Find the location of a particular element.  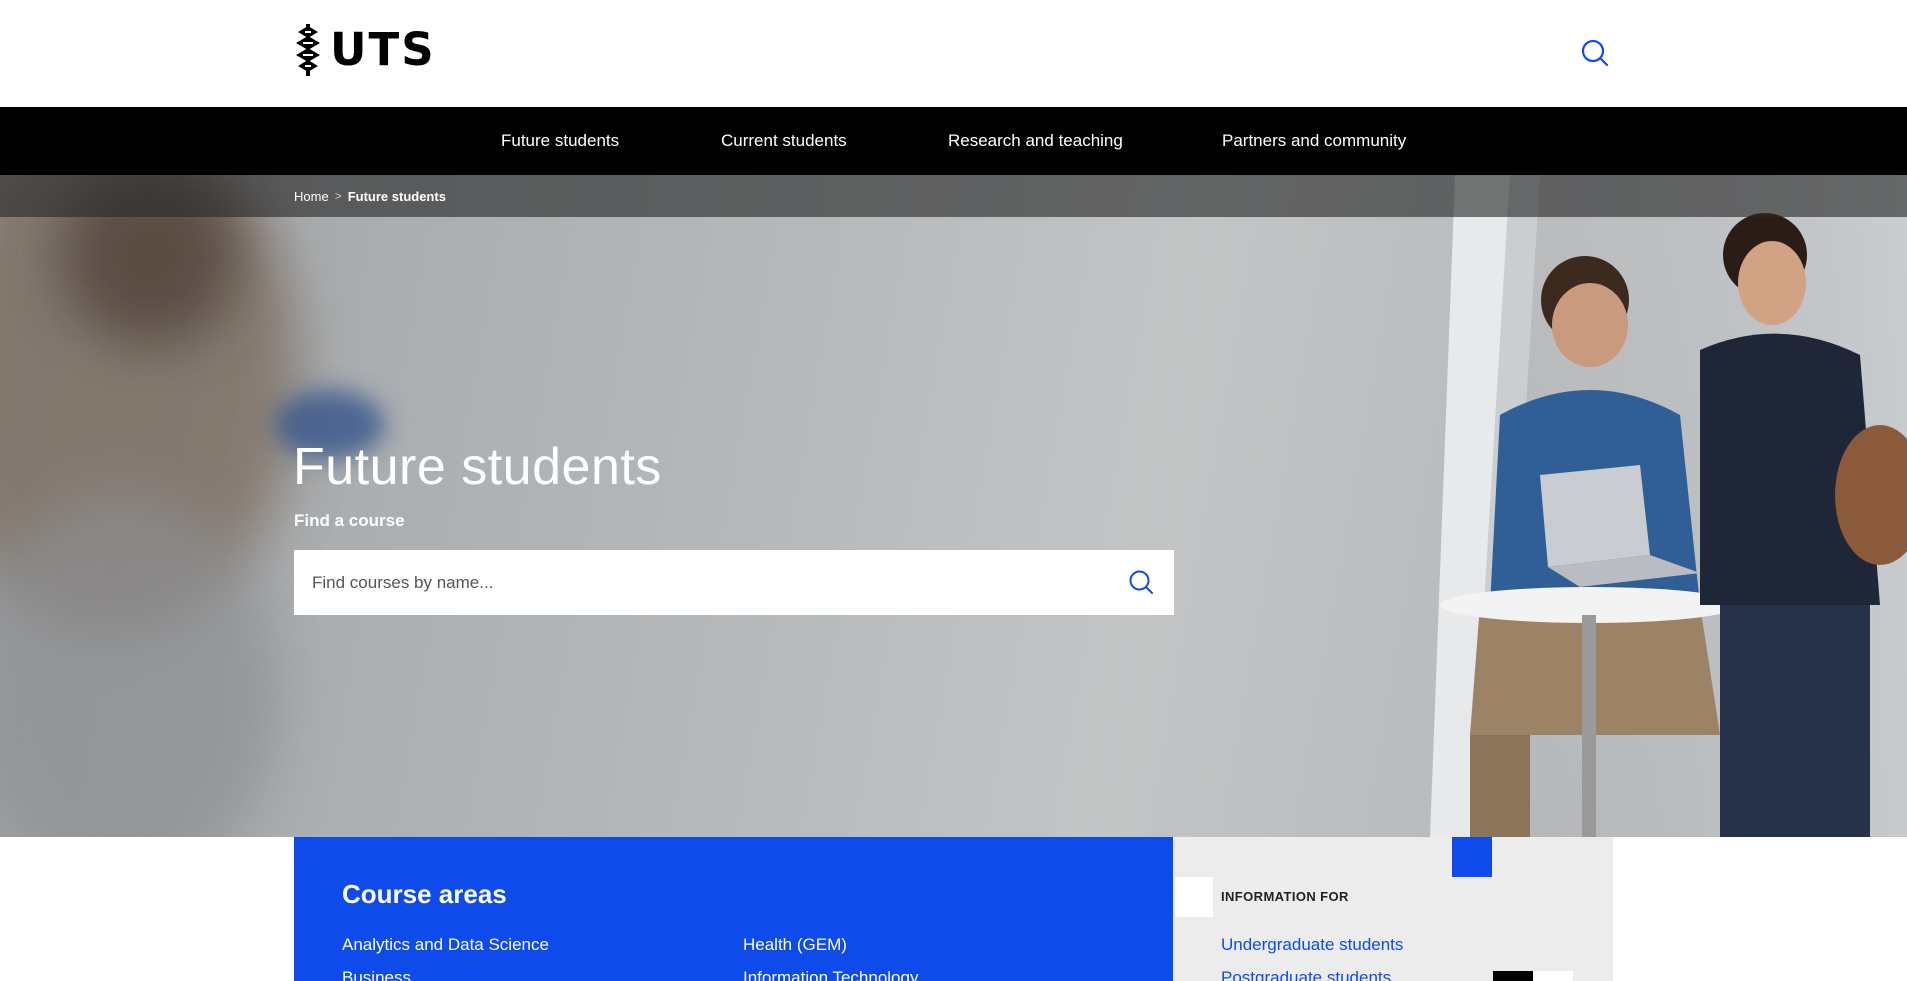

course-search-button is located at coordinates (1142, 583).